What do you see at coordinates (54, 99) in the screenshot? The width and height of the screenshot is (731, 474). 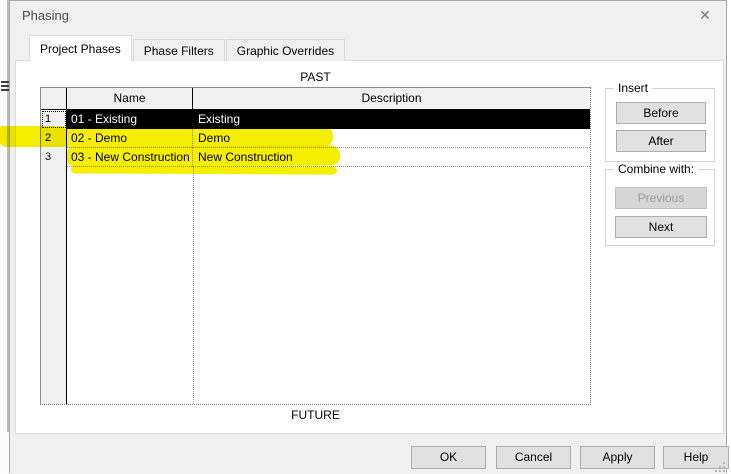 I see `header-corner-cell` at bounding box center [54, 99].